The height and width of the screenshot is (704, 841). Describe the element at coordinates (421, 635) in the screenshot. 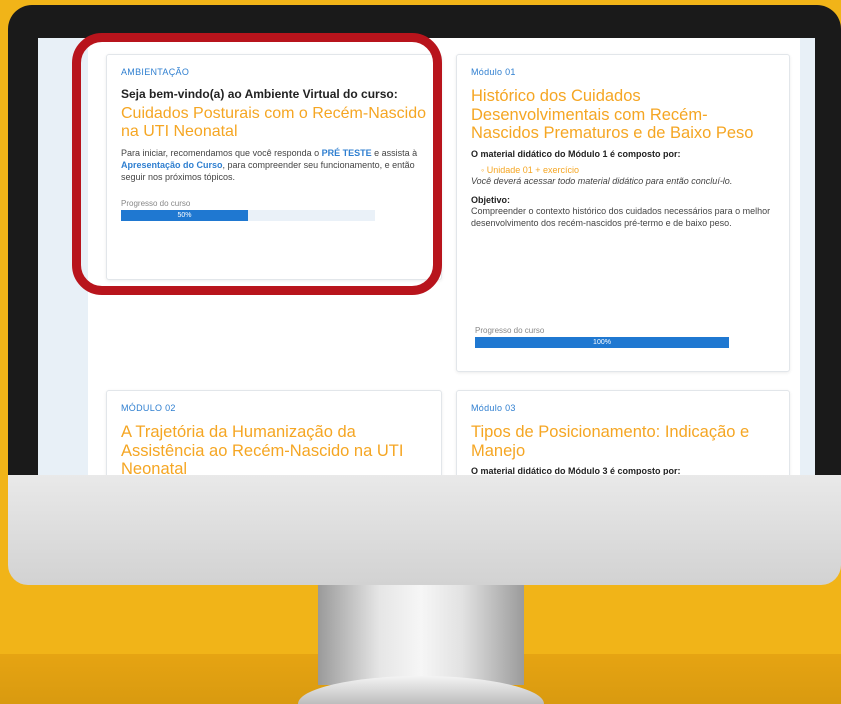

I see `monitor-stand` at that location.